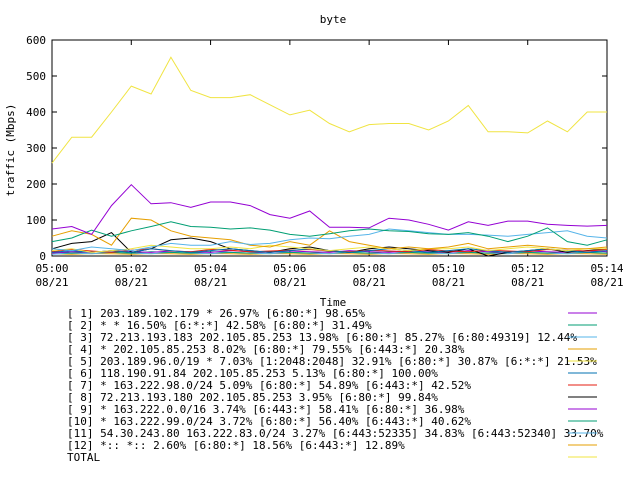 The height and width of the screenshot is (480, 640). I want to click on y-tick-label: 400, so click(36, 112).